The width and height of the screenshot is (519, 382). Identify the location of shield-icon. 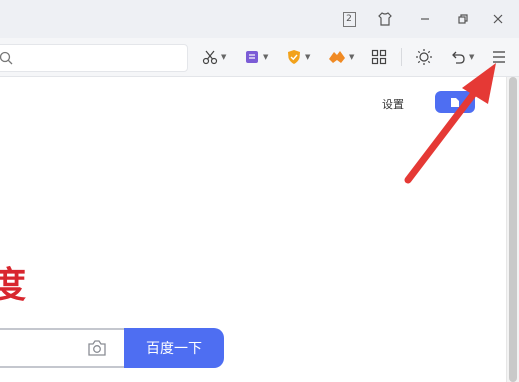
(294, 57).